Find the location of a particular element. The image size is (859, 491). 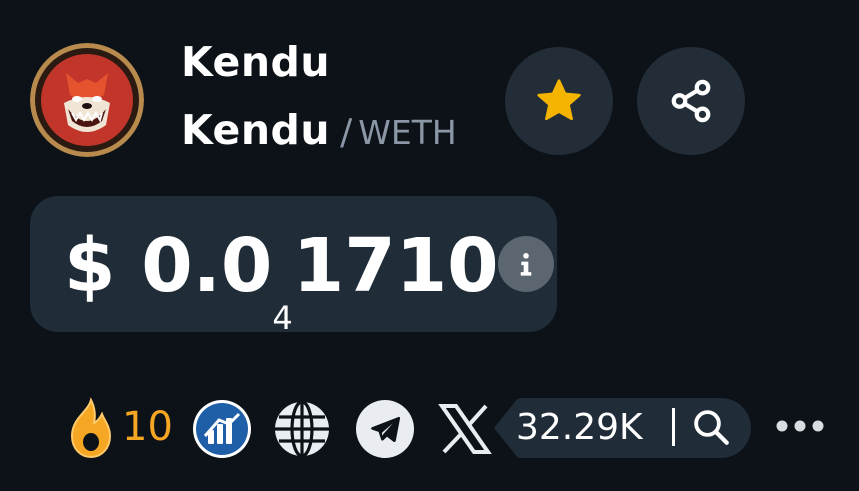

follower-count: 32.29K is located at coordinates (579, 427).